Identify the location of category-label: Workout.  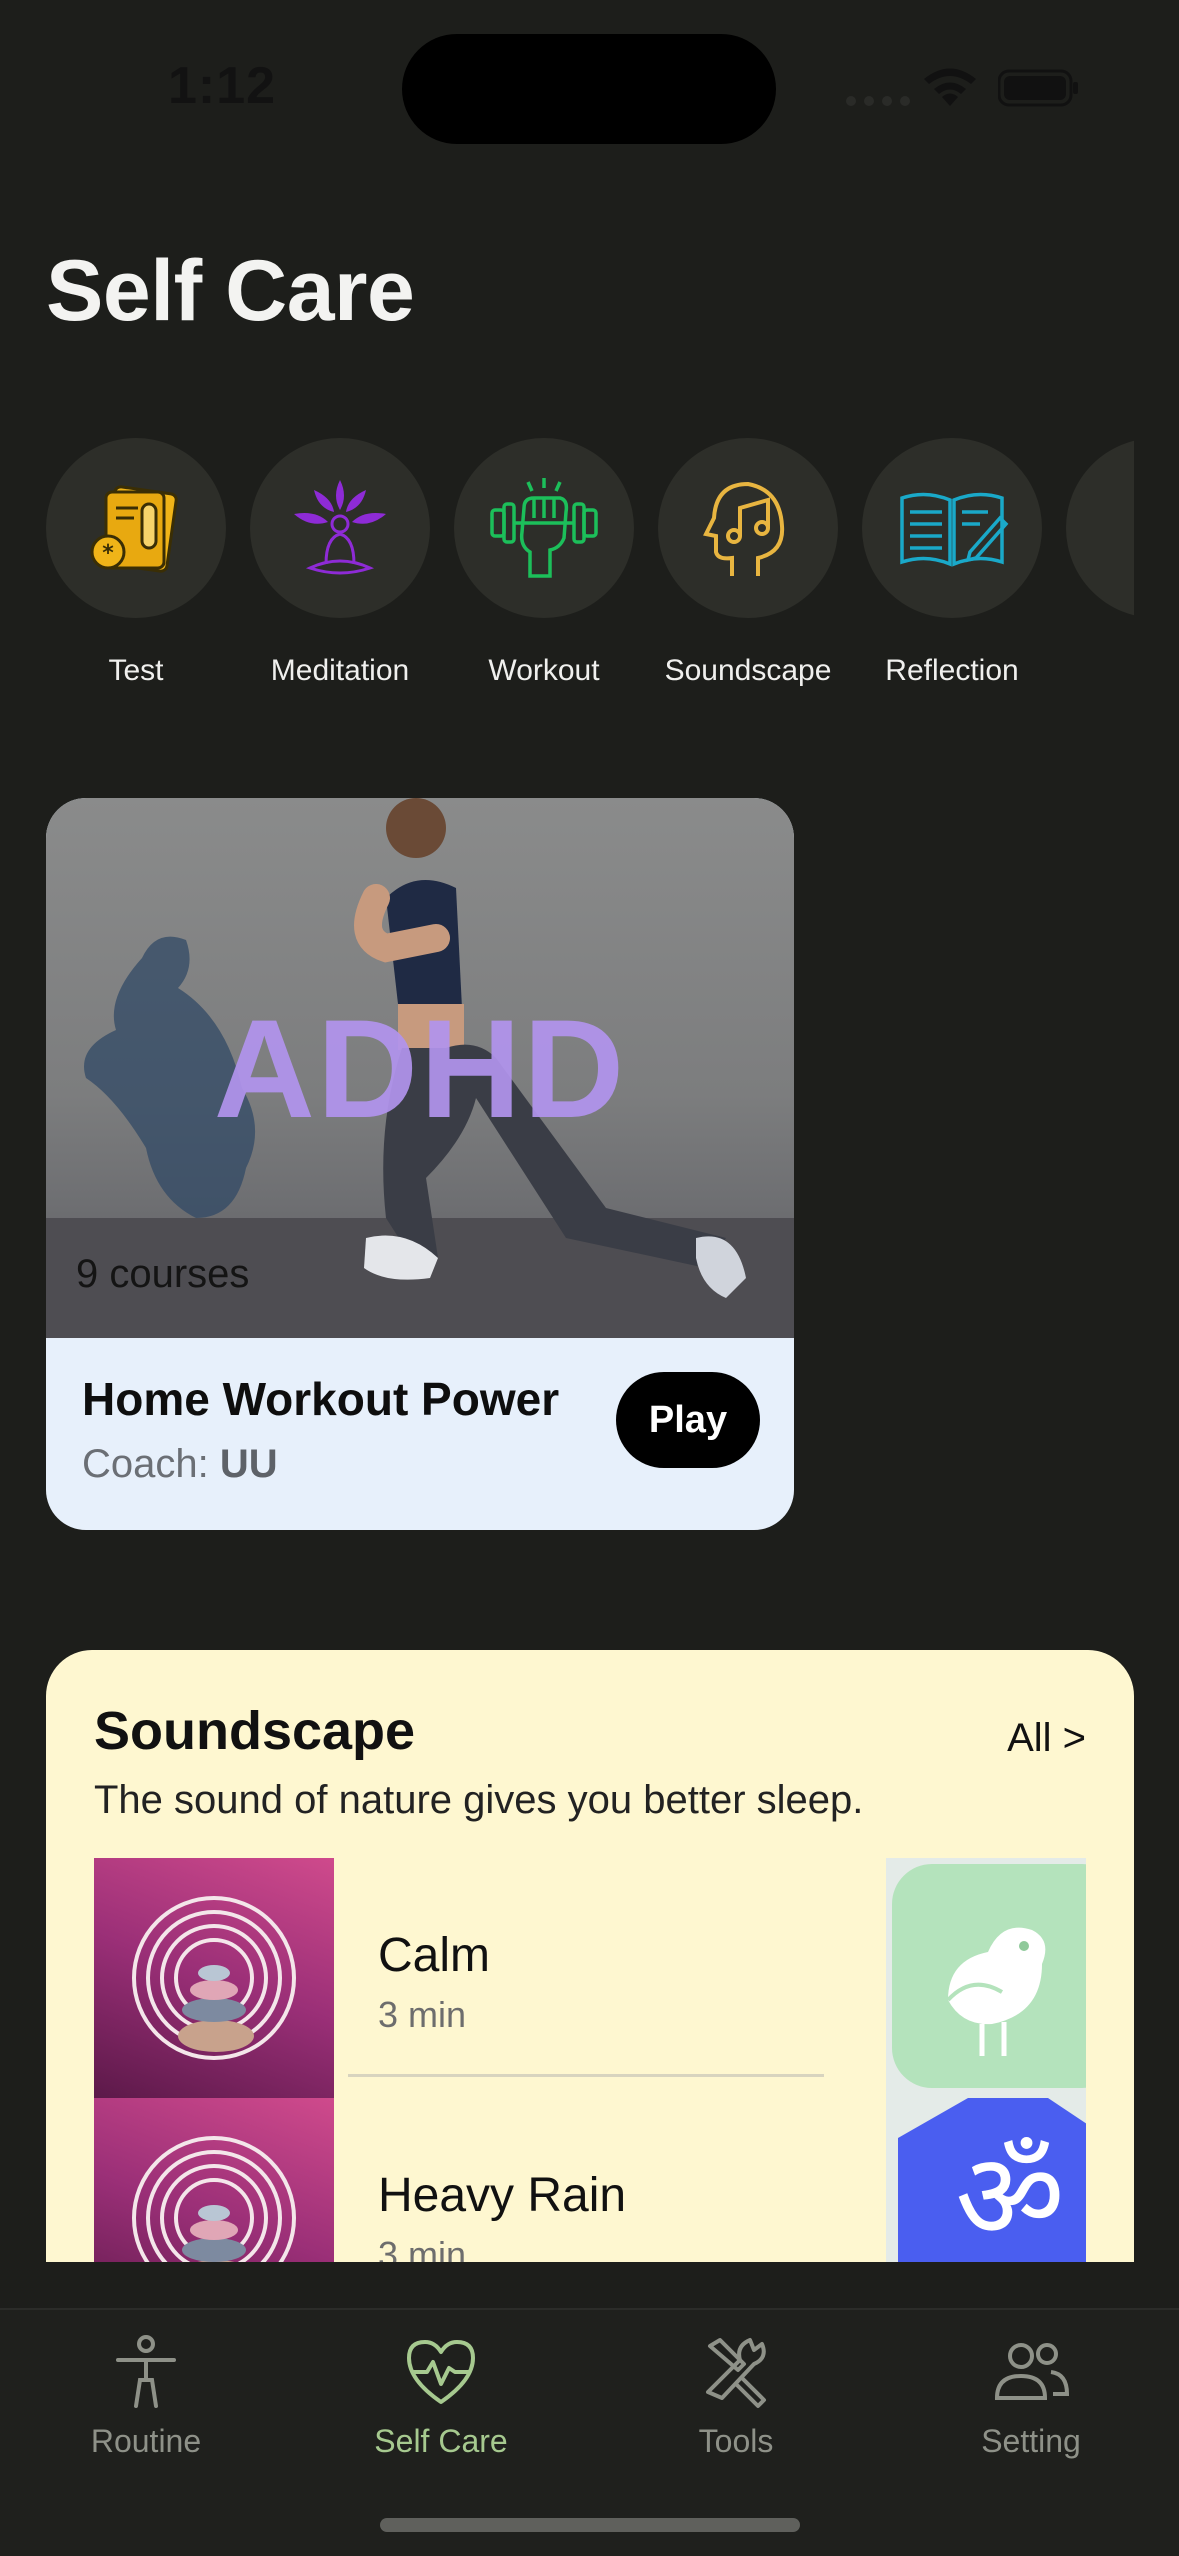
(544, 670).